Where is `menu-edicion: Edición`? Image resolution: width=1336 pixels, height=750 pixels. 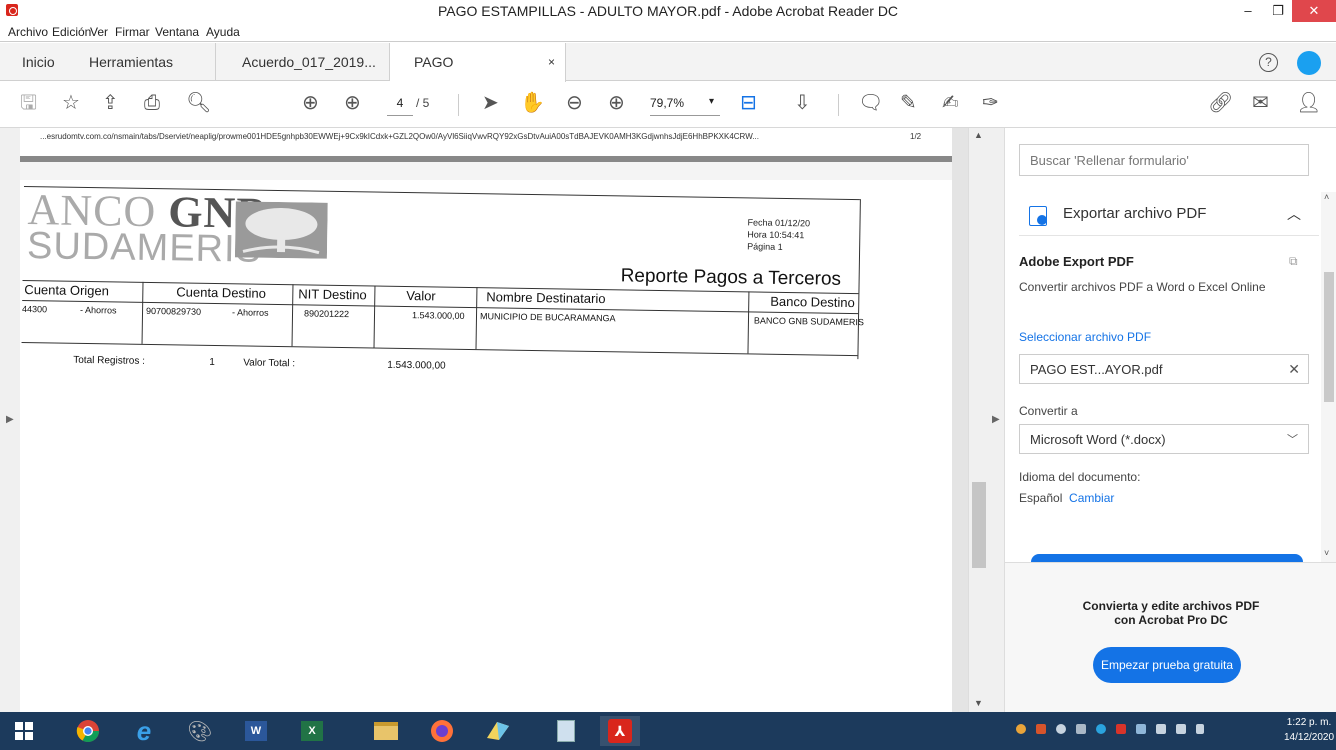
menu-edicion: Edición is located at coordinates (71, 32).